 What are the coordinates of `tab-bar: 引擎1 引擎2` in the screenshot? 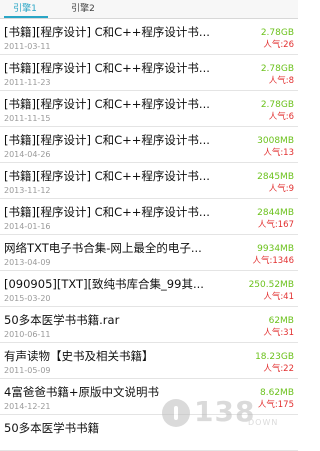 It's located at (149, 9).